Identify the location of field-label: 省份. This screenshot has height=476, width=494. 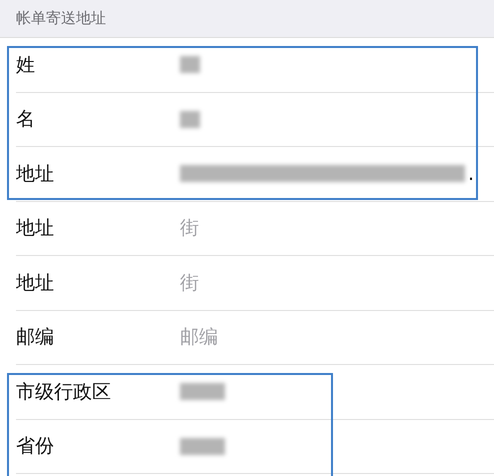
(35, 447).